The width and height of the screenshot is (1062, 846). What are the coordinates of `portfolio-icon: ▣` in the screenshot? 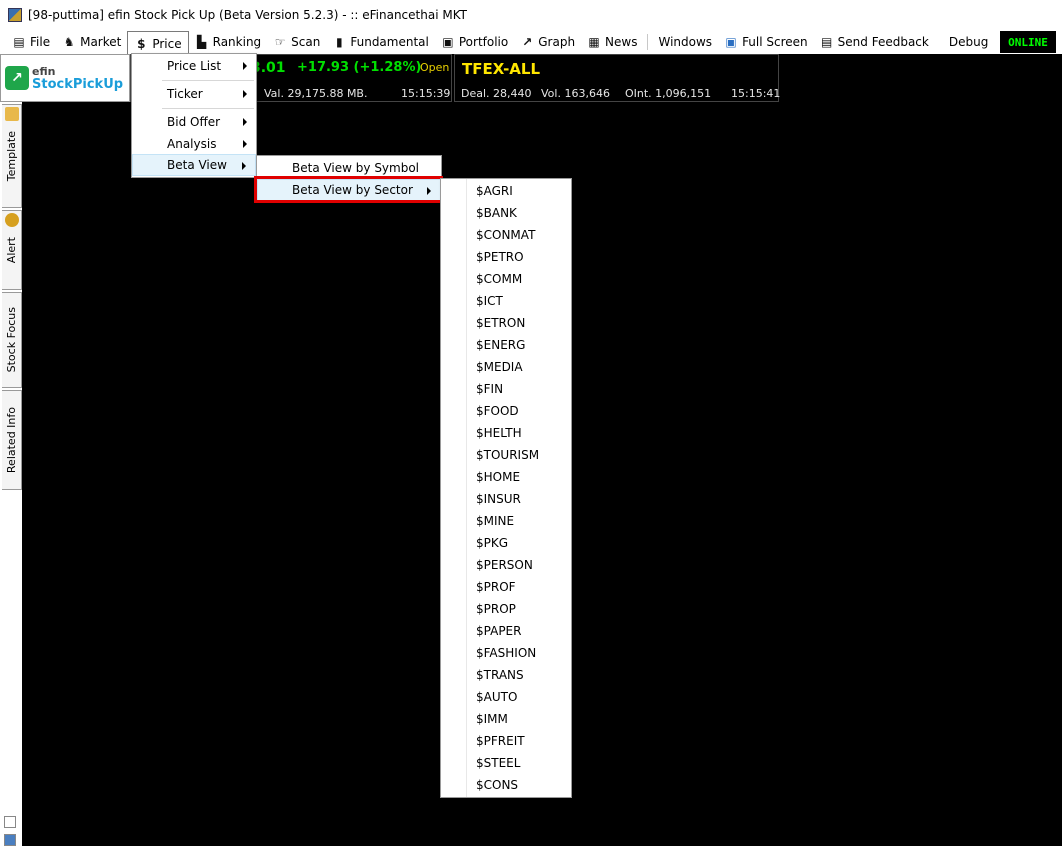 It's located at (448, 42).